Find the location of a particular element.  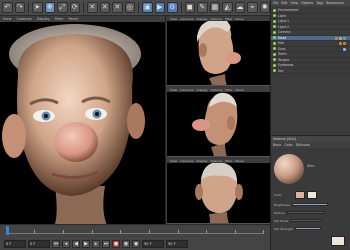

go-to-start-icon: ⏮ is located at coordinates (56, 243).